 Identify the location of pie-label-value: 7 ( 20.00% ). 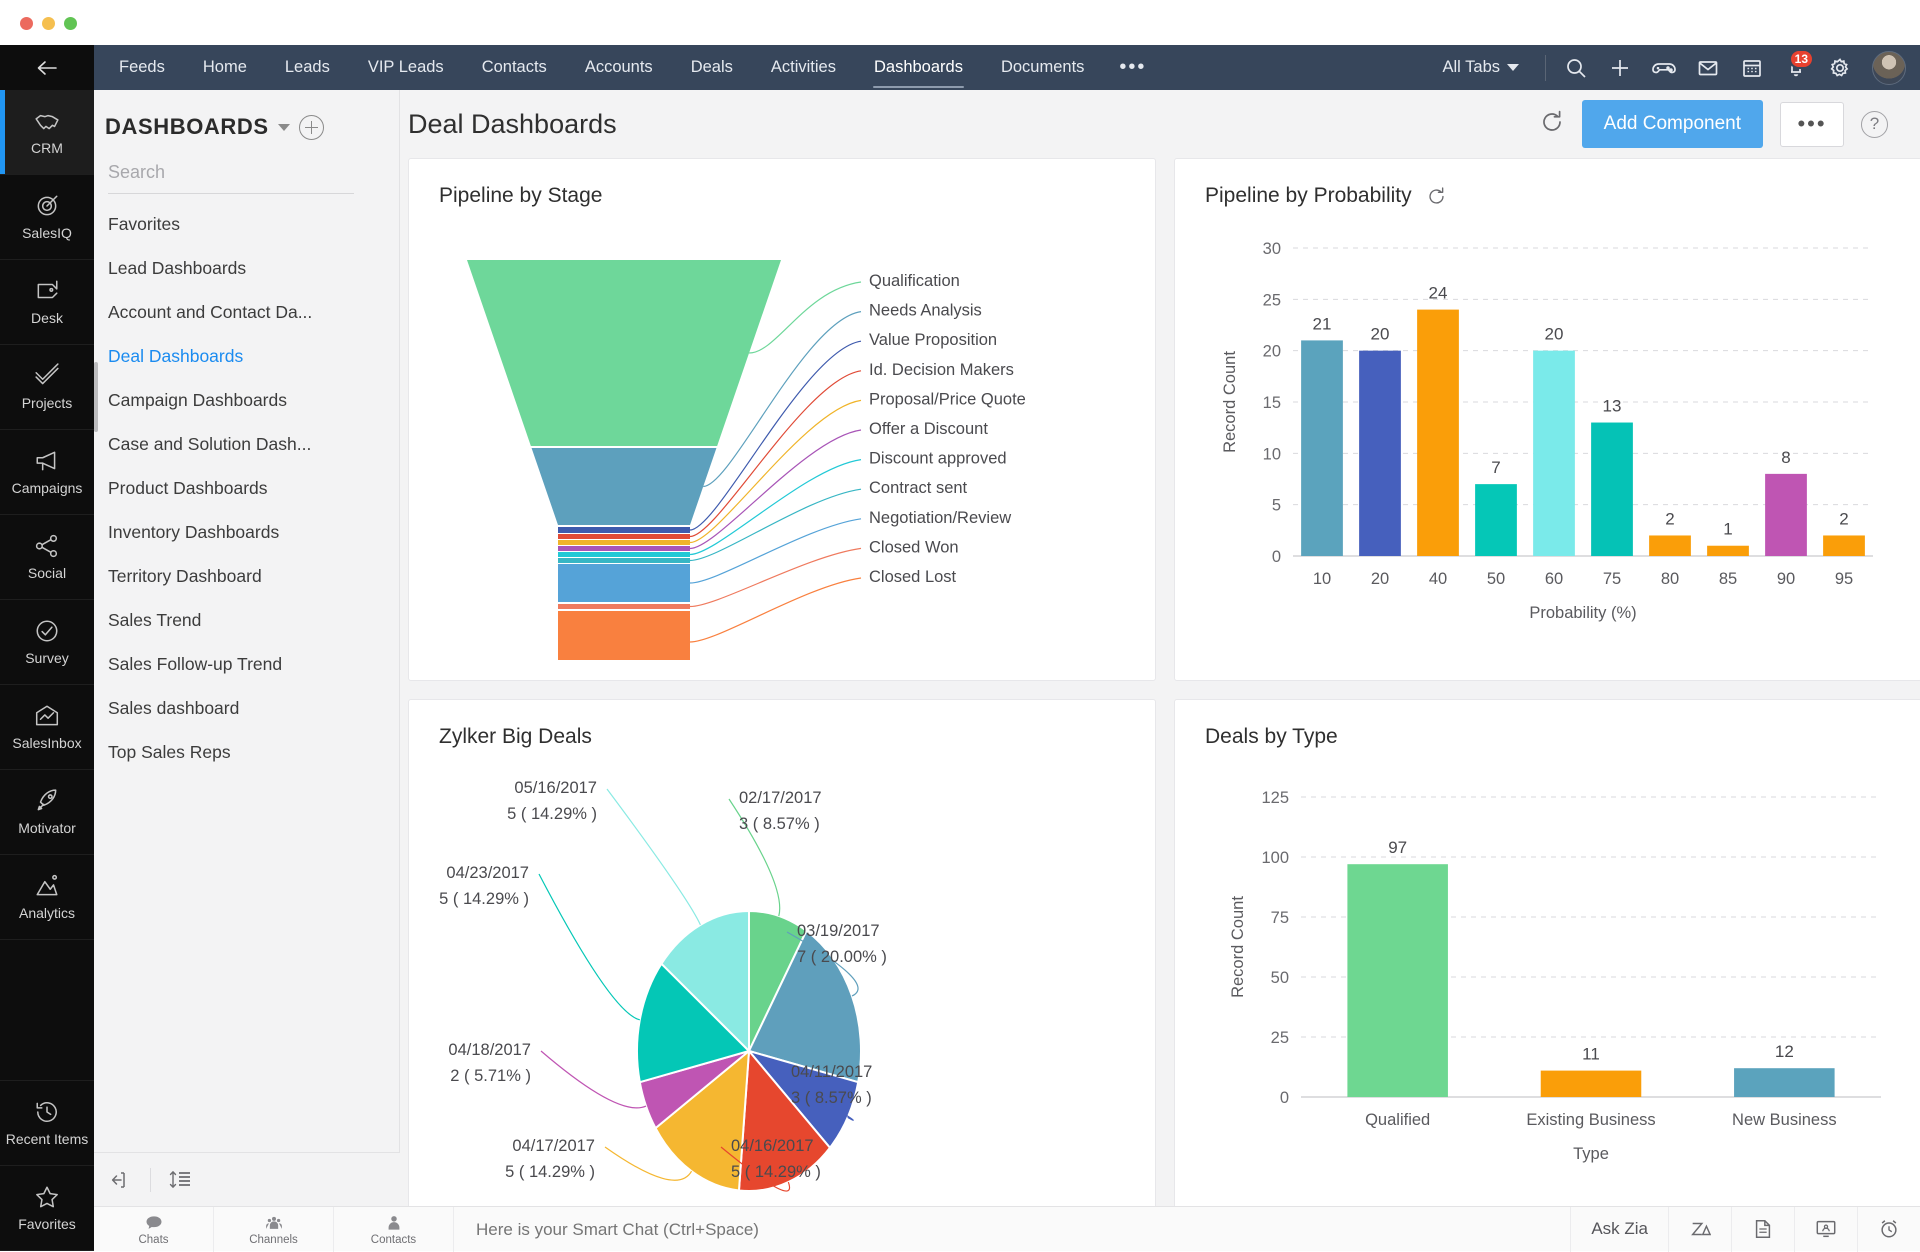
(842, 957).